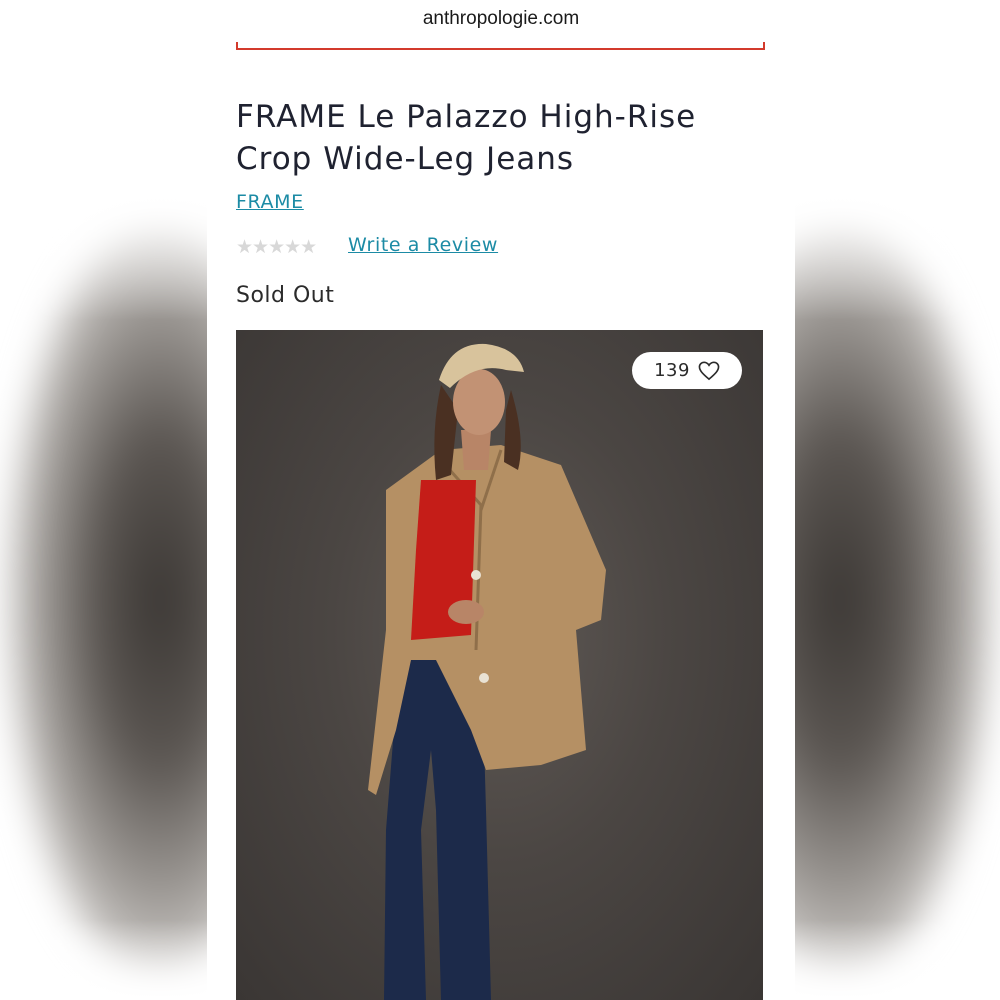  What do you see at coordinates (501, 19) in the screenshot?
I see `address-bar-url: anthropologie.com` at bounding box center [501, 19].